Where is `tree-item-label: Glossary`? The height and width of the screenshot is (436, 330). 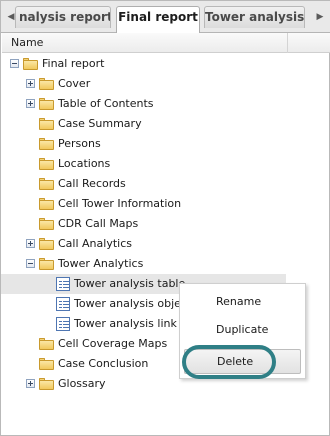 tree-item-label: Glossary is located at coordinates (82, 383).